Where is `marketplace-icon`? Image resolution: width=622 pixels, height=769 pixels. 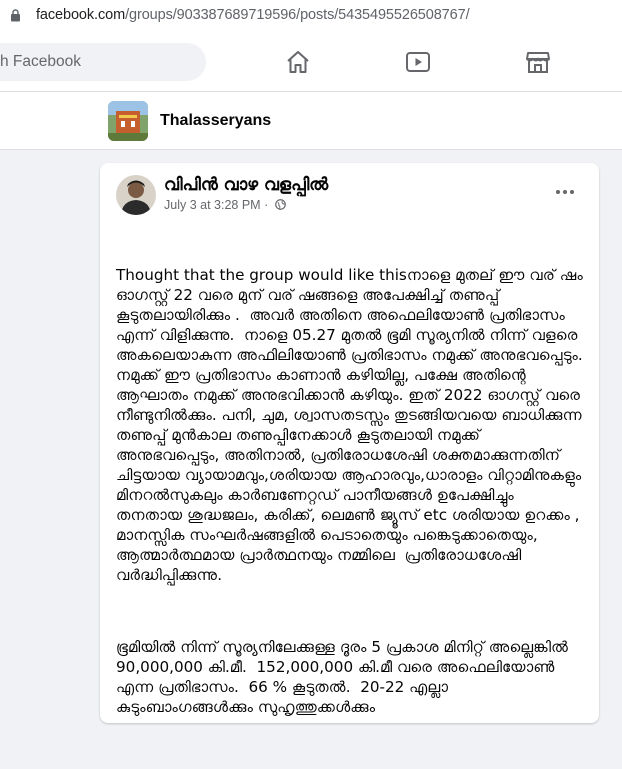 marketplace-icon is located at coordinates (538, 62).